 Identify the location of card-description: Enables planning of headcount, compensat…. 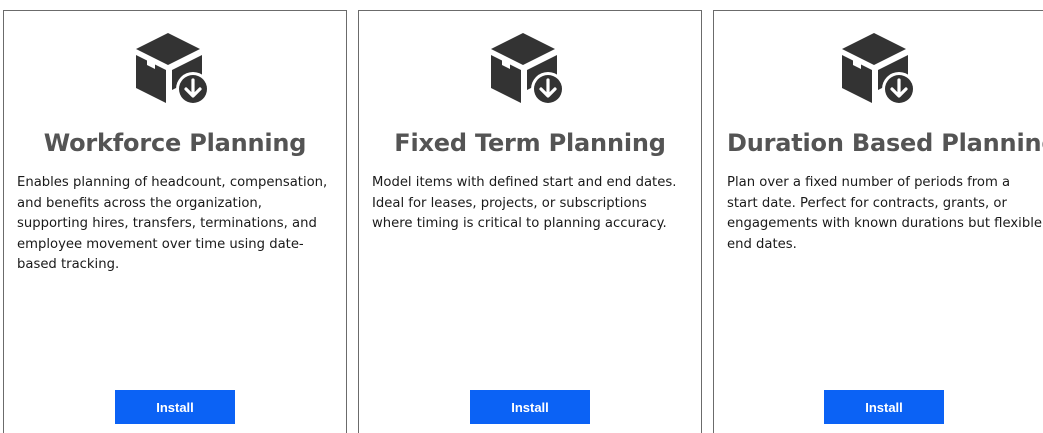
(172, 223).